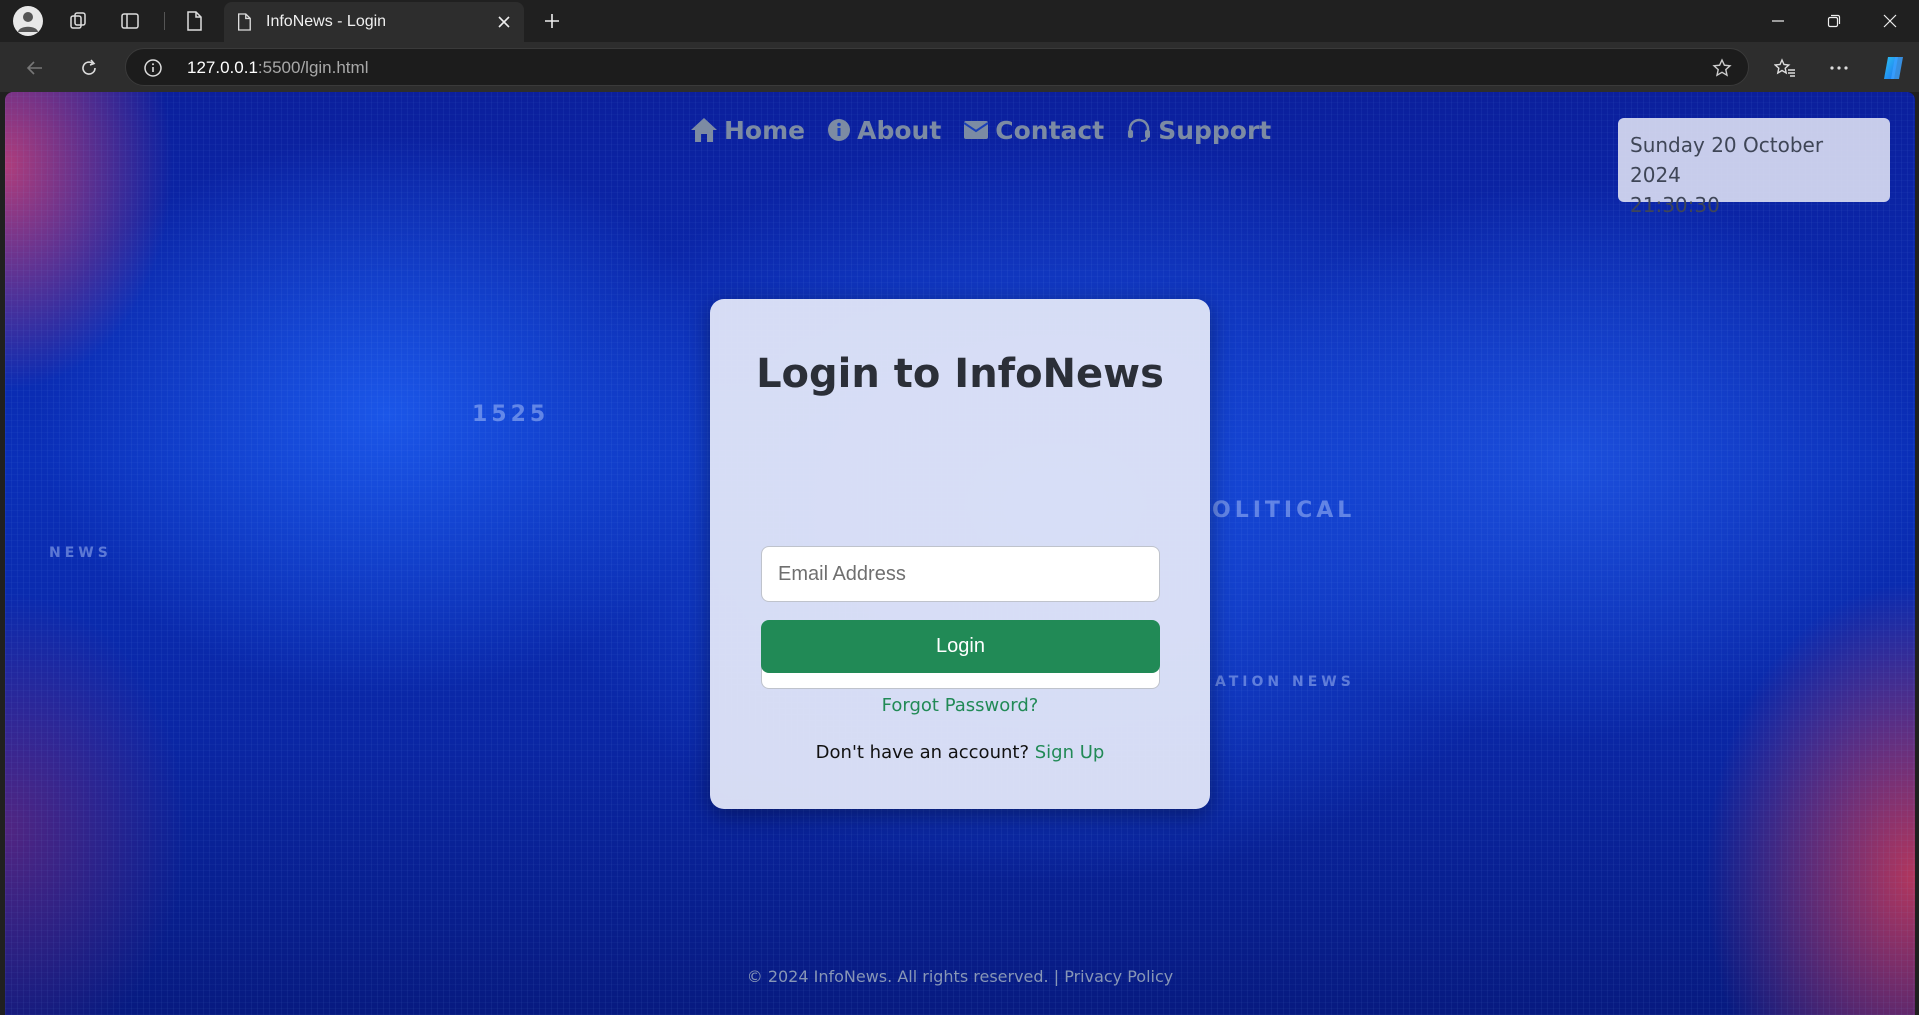 This screenshot has height=1015, width=1919. Describe the element at coordinates (1727, 160) in the screenshot. I see `clock-date: Sunday 20 October 2024` at that location.